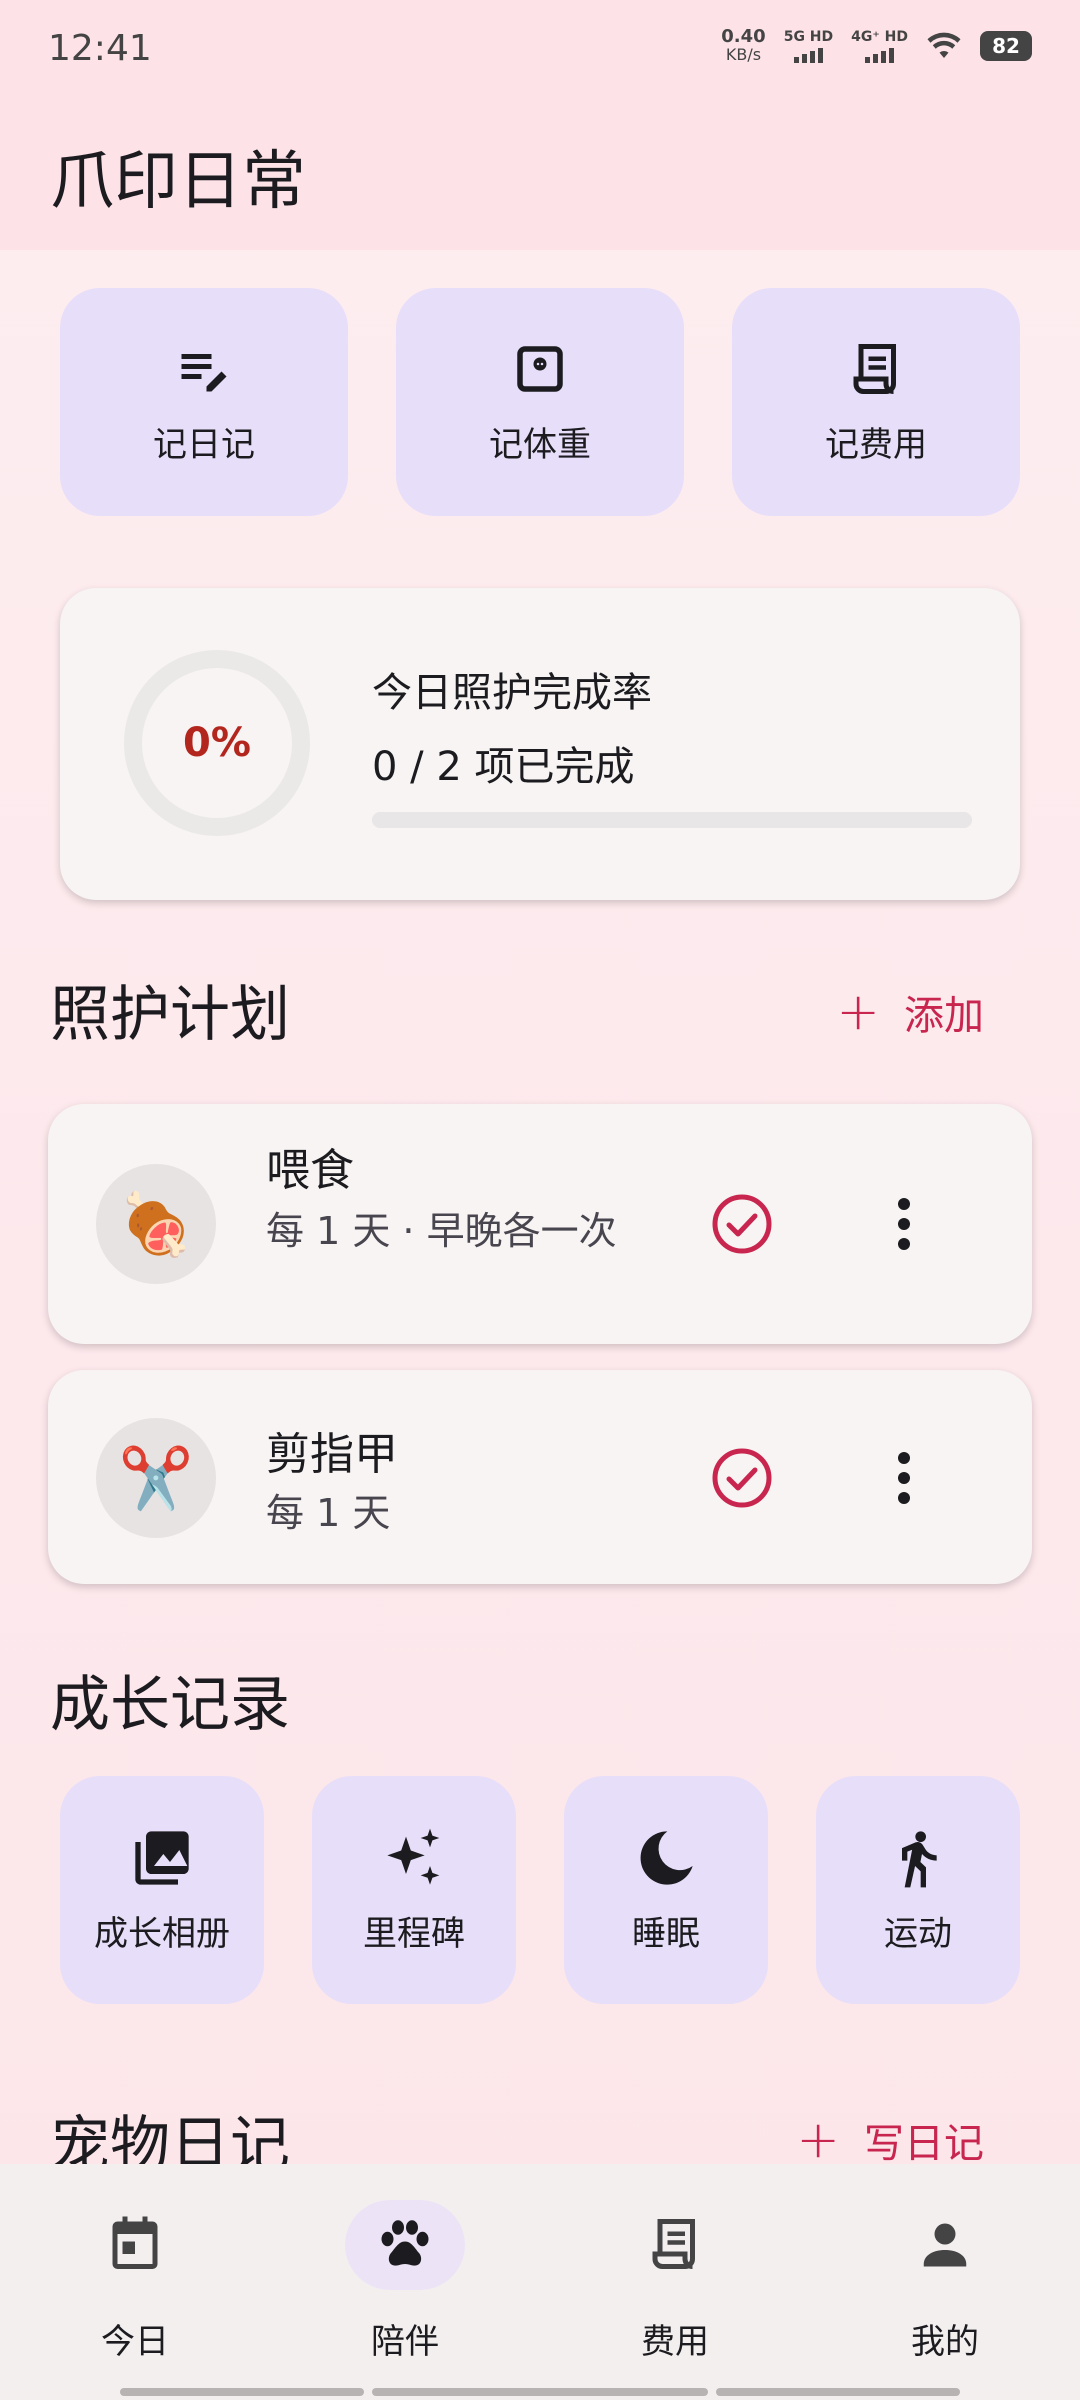 The width and height of the screenshot is (1080, 2400). What do you see at coordinates (135, 2342) in the screenshot?
I see `nav-label: 今日` at bounding box center [135, 2342].